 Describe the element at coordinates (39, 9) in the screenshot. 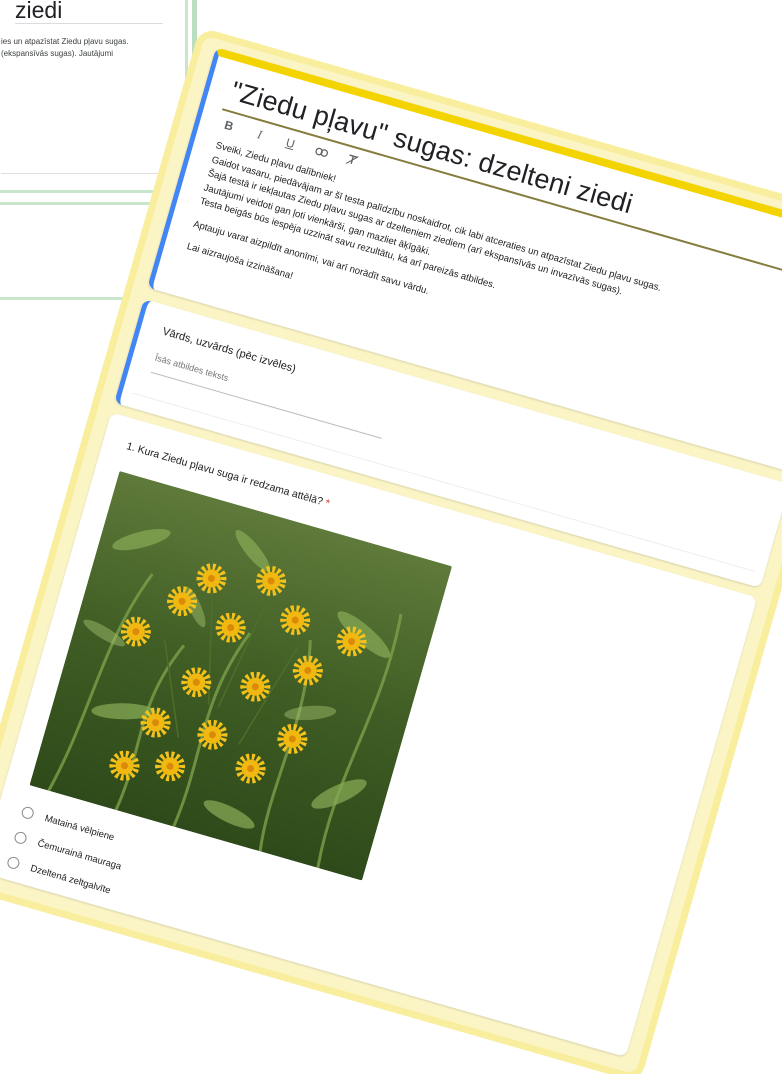

I see `background-form-title: ziedi` at that location.